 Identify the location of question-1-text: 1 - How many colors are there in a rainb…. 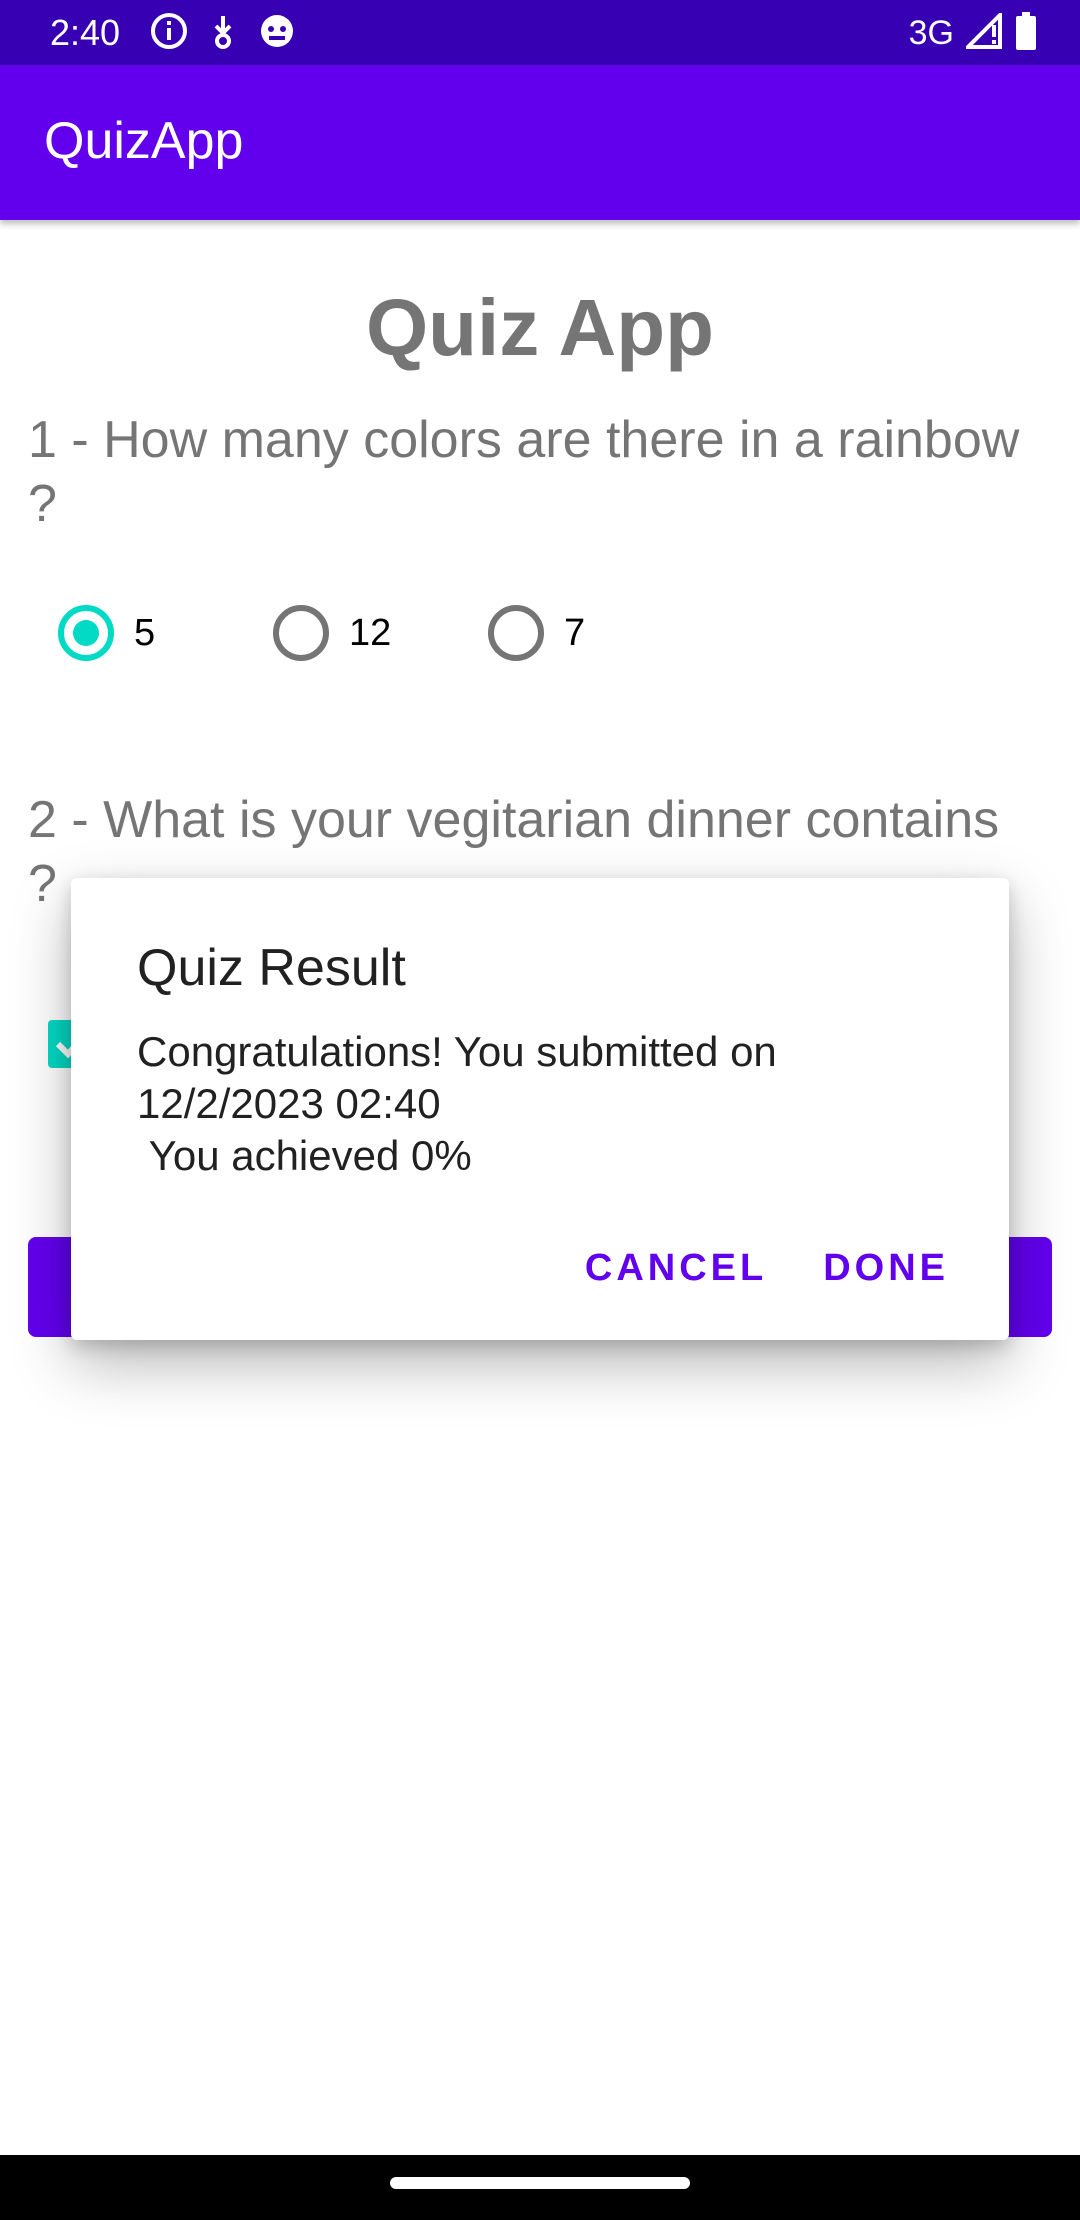
(524, 472).